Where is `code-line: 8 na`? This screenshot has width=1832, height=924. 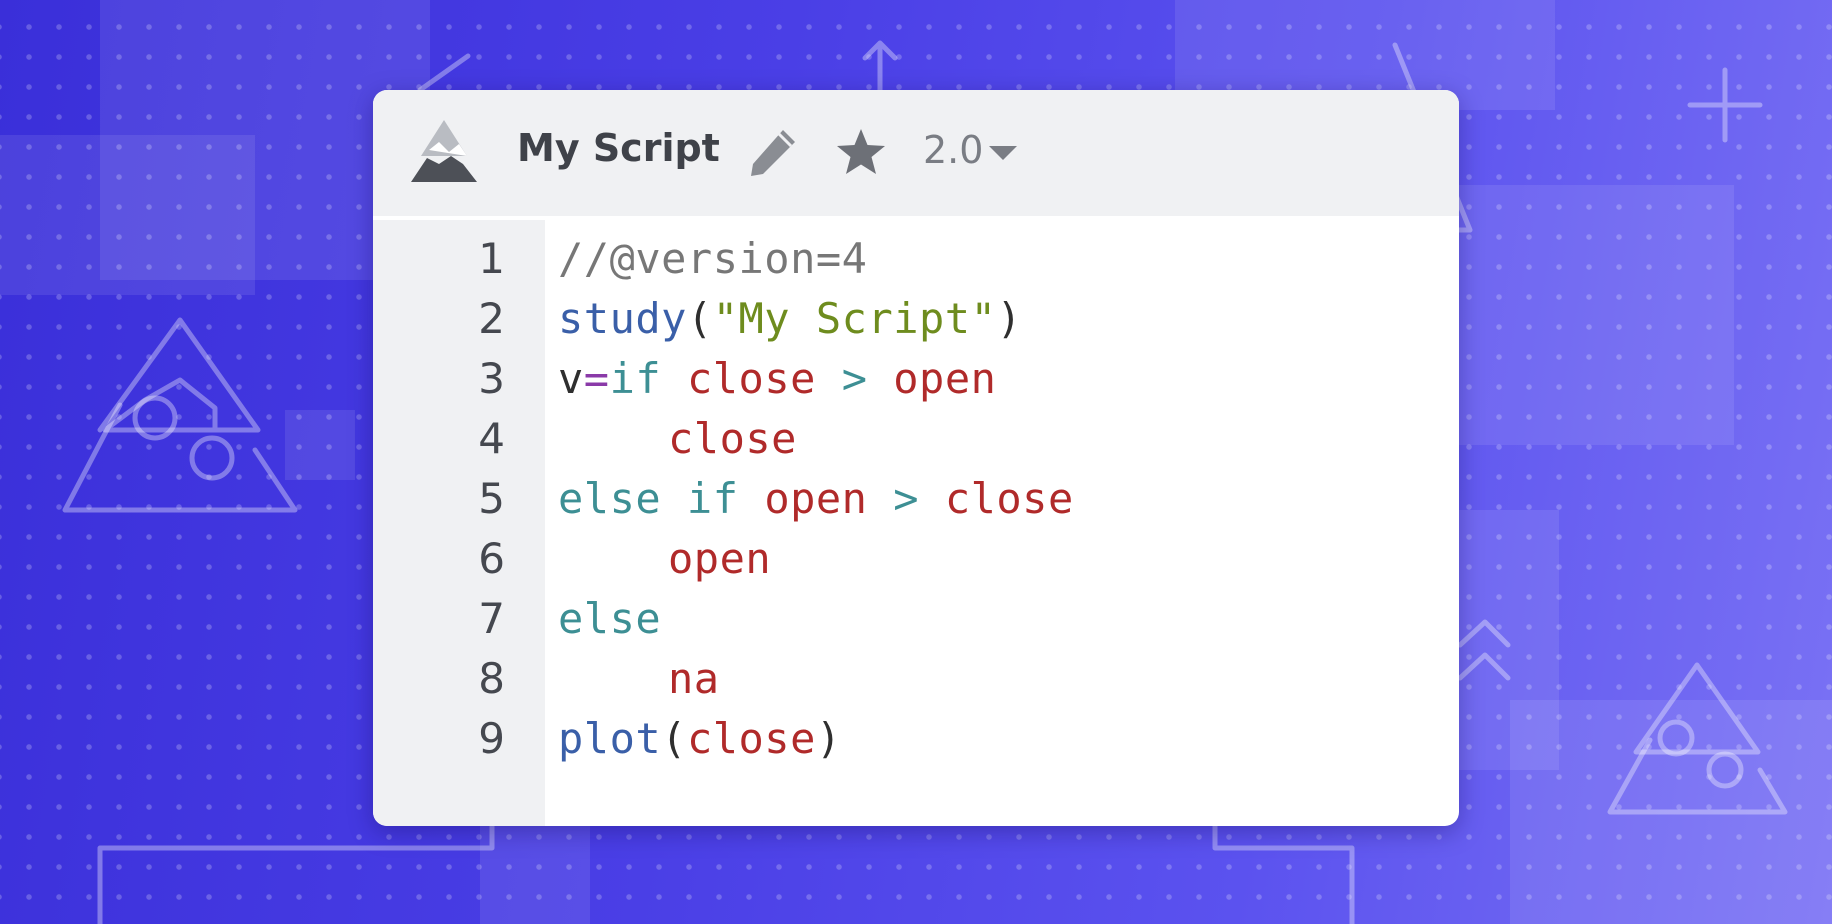
code-line: 8 na is located at coordinates (916, 676).